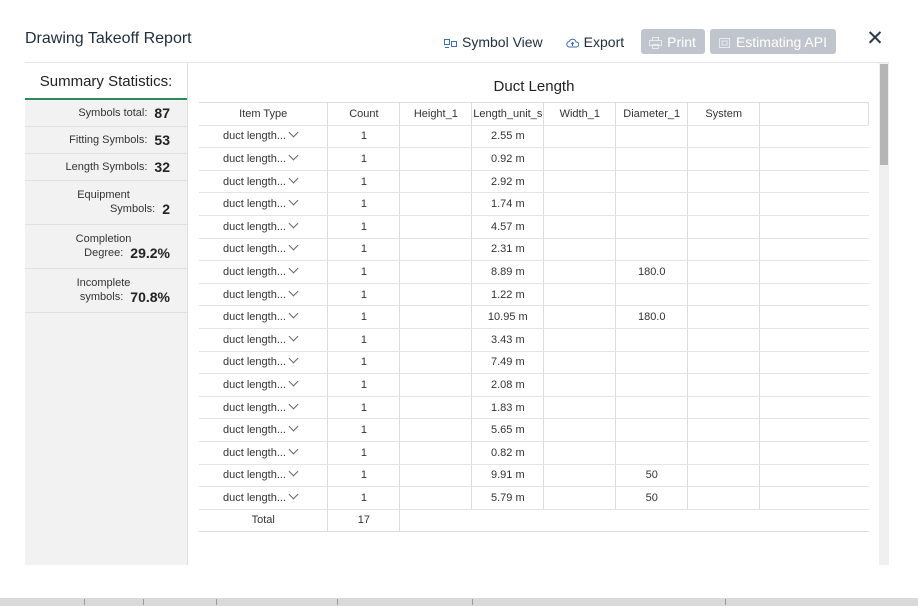 This screenshot has width=918, height=606. Describe the element at coordinates (502, 41) in the screenshot. I see `symbol-view-label: Symbol View` at that location.